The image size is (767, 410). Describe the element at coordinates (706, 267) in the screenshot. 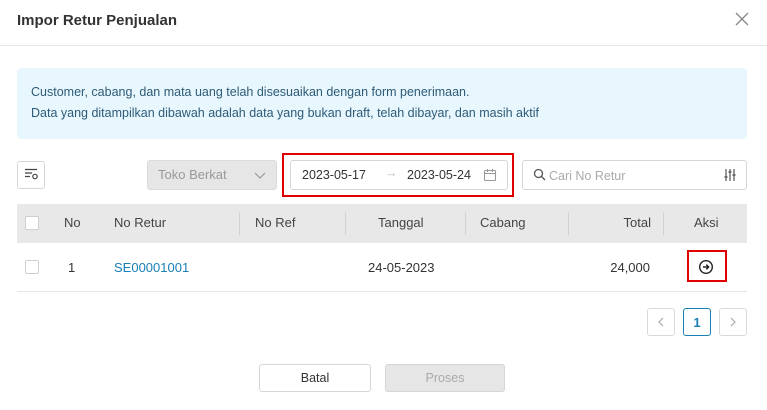

I see `arrow-circle-right-icon` at that location.